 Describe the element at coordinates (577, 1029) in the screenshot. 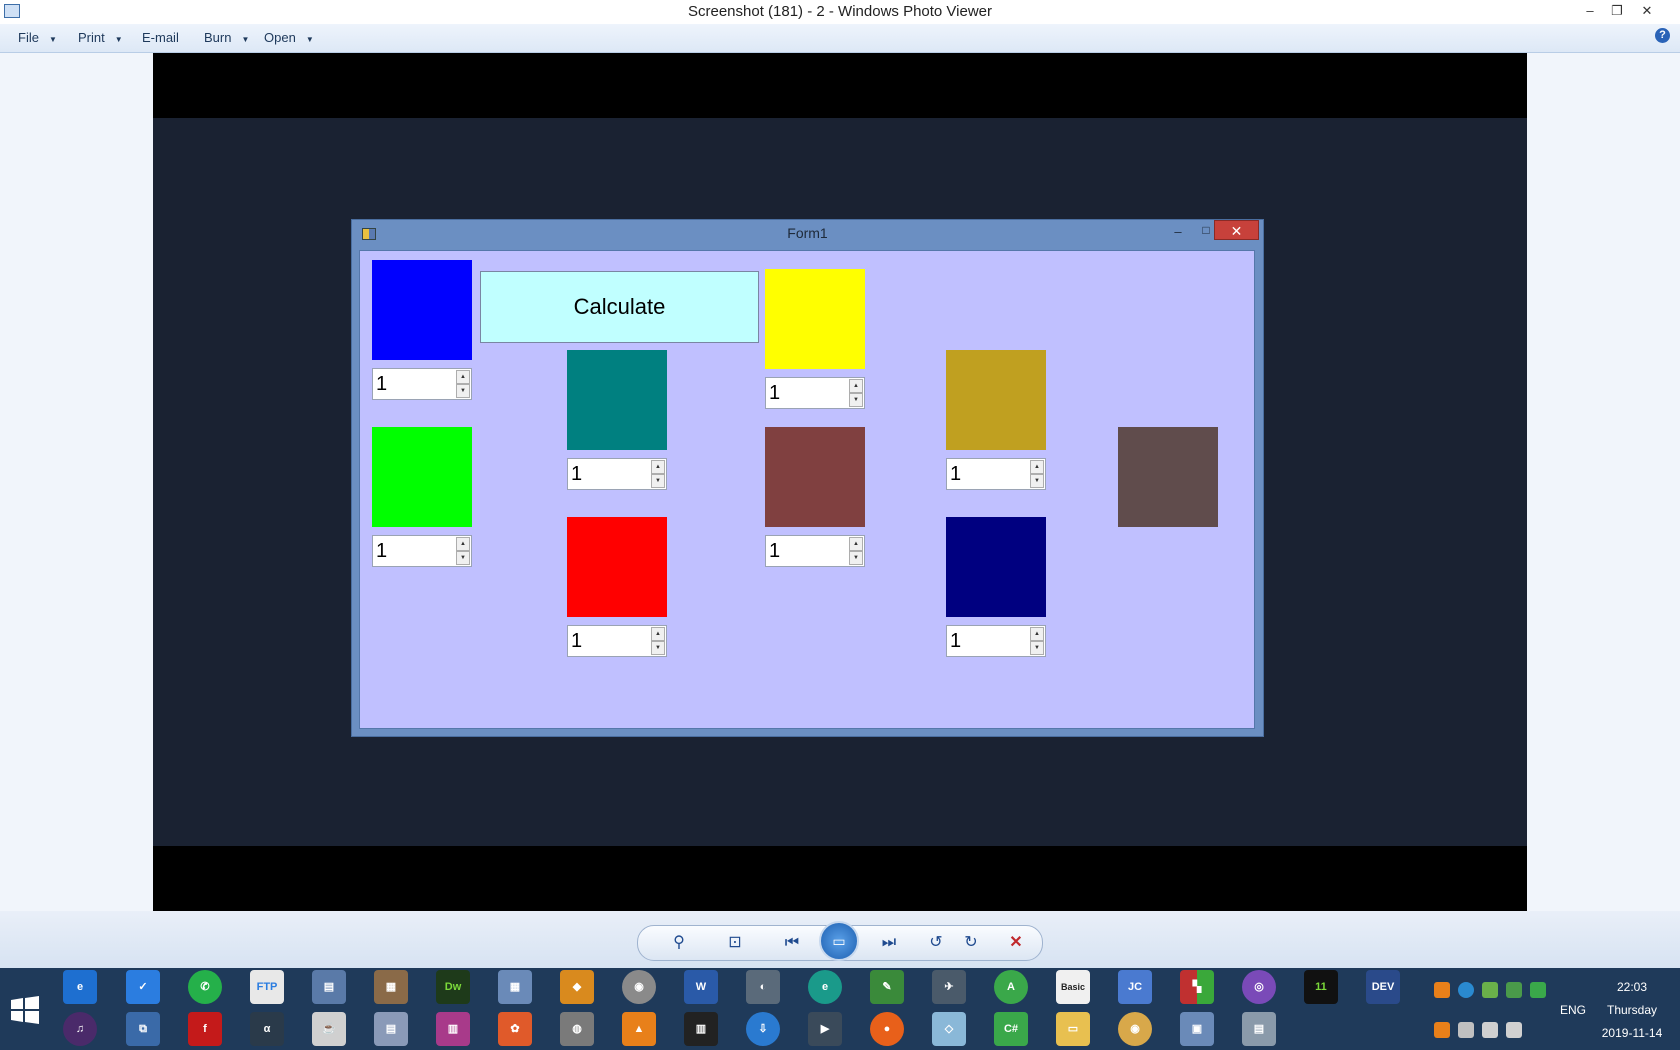

I see `disk-app-icon: ◍` at that location.